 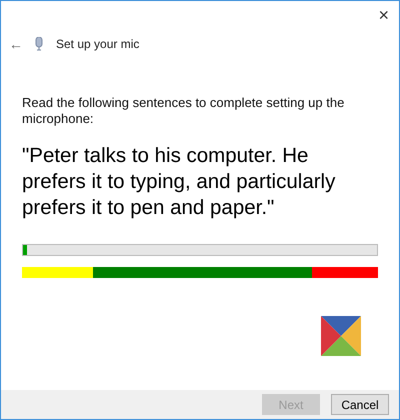 What do you see at coordinates (179, 182) in the screenshot?
I see `sentence-text: "Peter talks to his computer. He prefers it to typing, and particularly prefers it to pen and paper."` at bounding box center [179, 182].